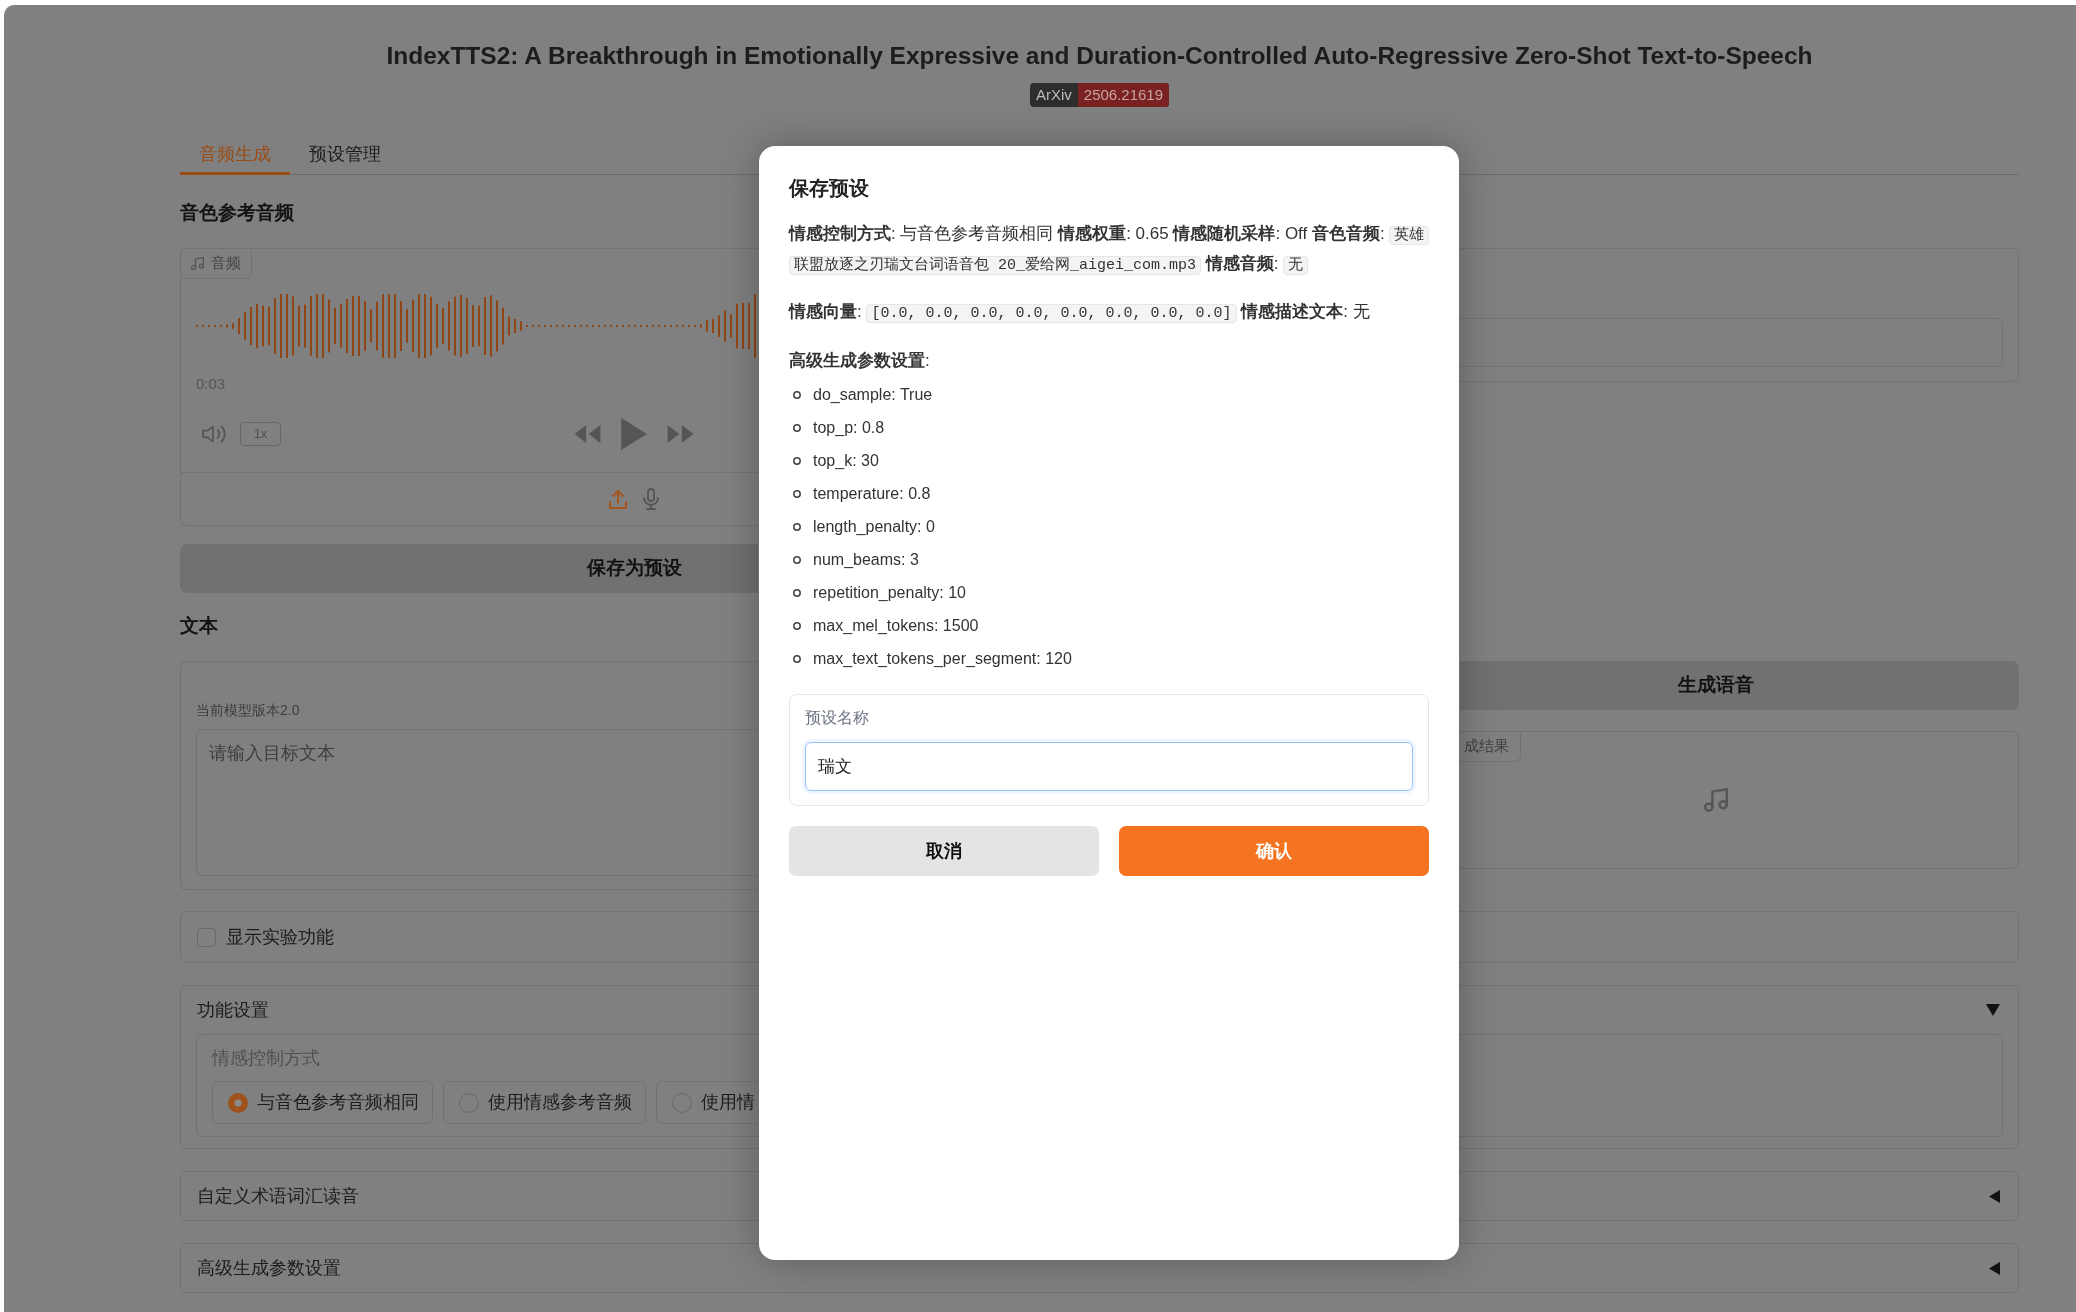 The height and width of the screenshot is (1312, 2076). I want to click on output-label: 成结果, so click(1490, 747).